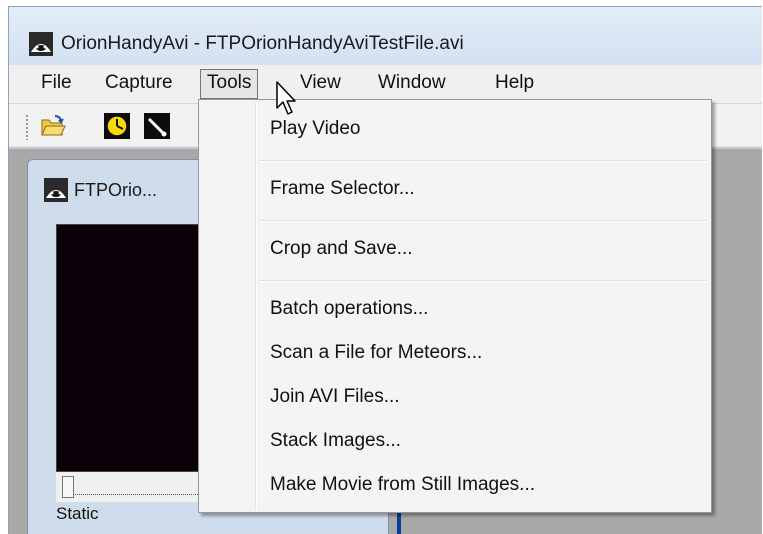 The width and height of the screenshot is (763, 534). I want to click on wand-icon, so click(157, 126).